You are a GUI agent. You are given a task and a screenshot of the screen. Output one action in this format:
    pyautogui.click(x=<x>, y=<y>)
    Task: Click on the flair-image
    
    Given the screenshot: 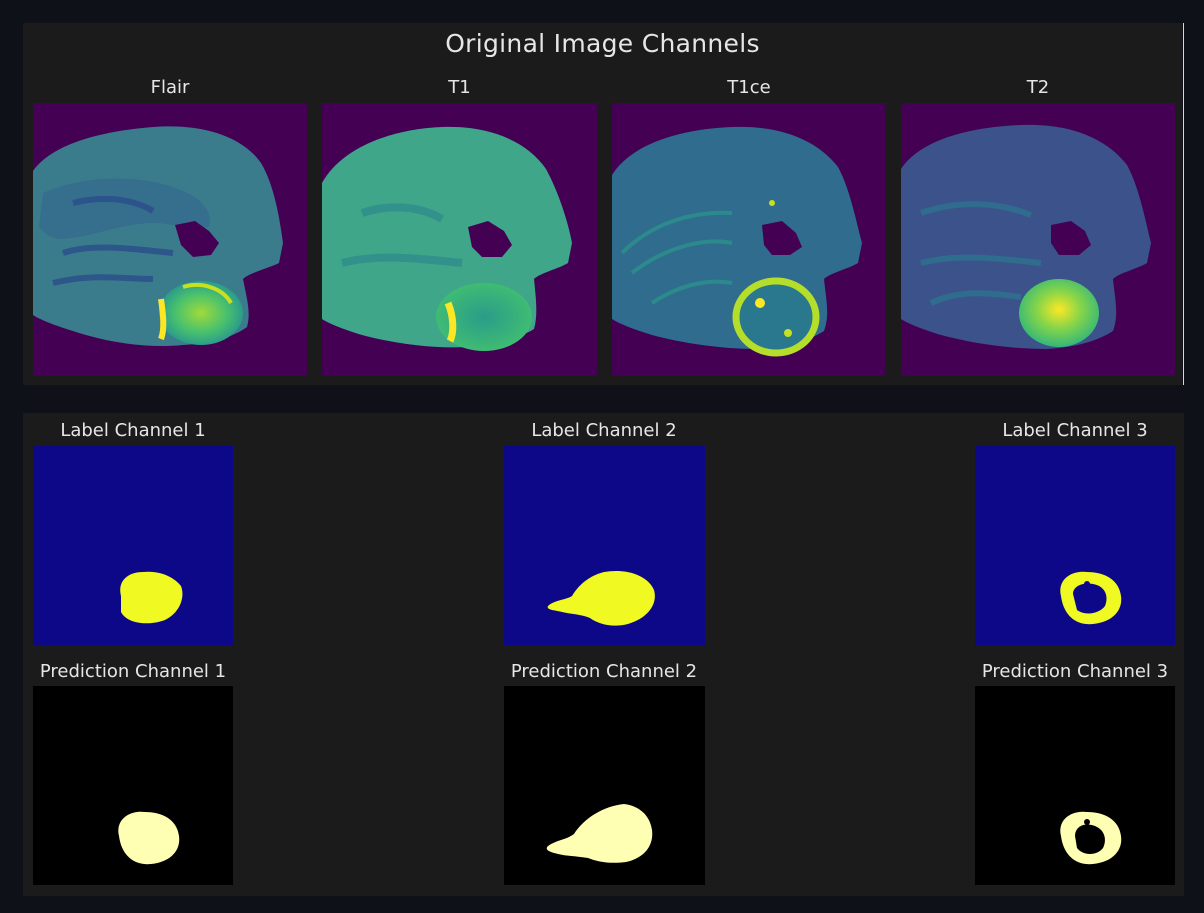 What is the action you would take?
    pyautogui.click(x=170, y=239)
    